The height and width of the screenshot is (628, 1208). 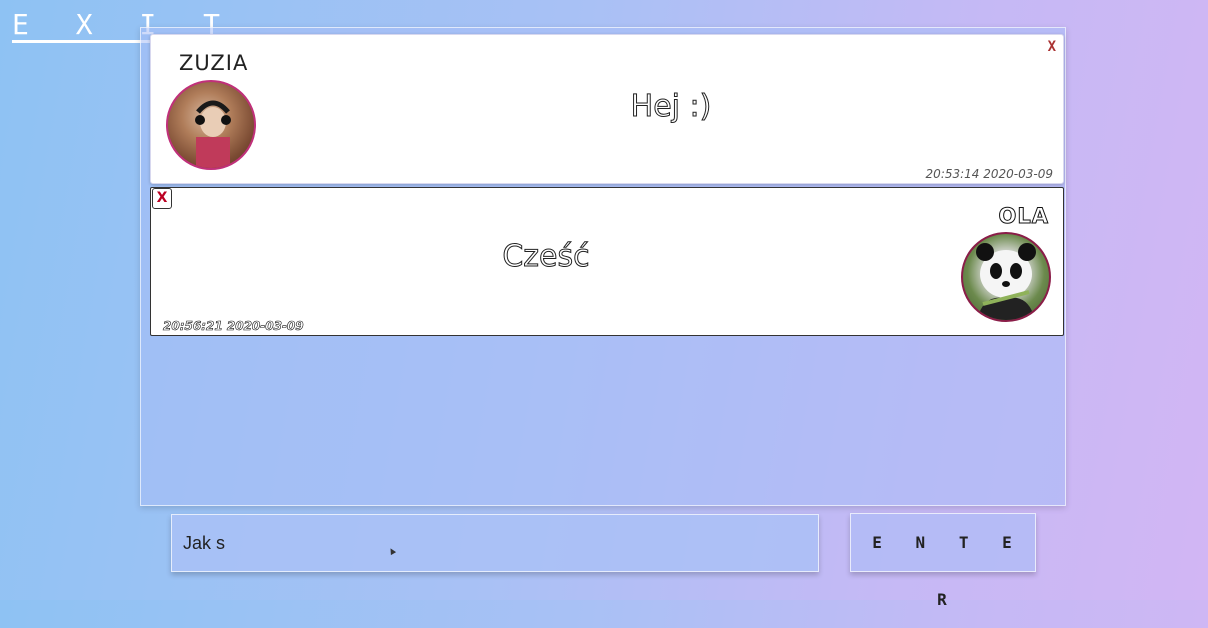 What do you see at coordinates (495, 543) in the screenshot?
I see `message-input` at bounding box center [495, 543].